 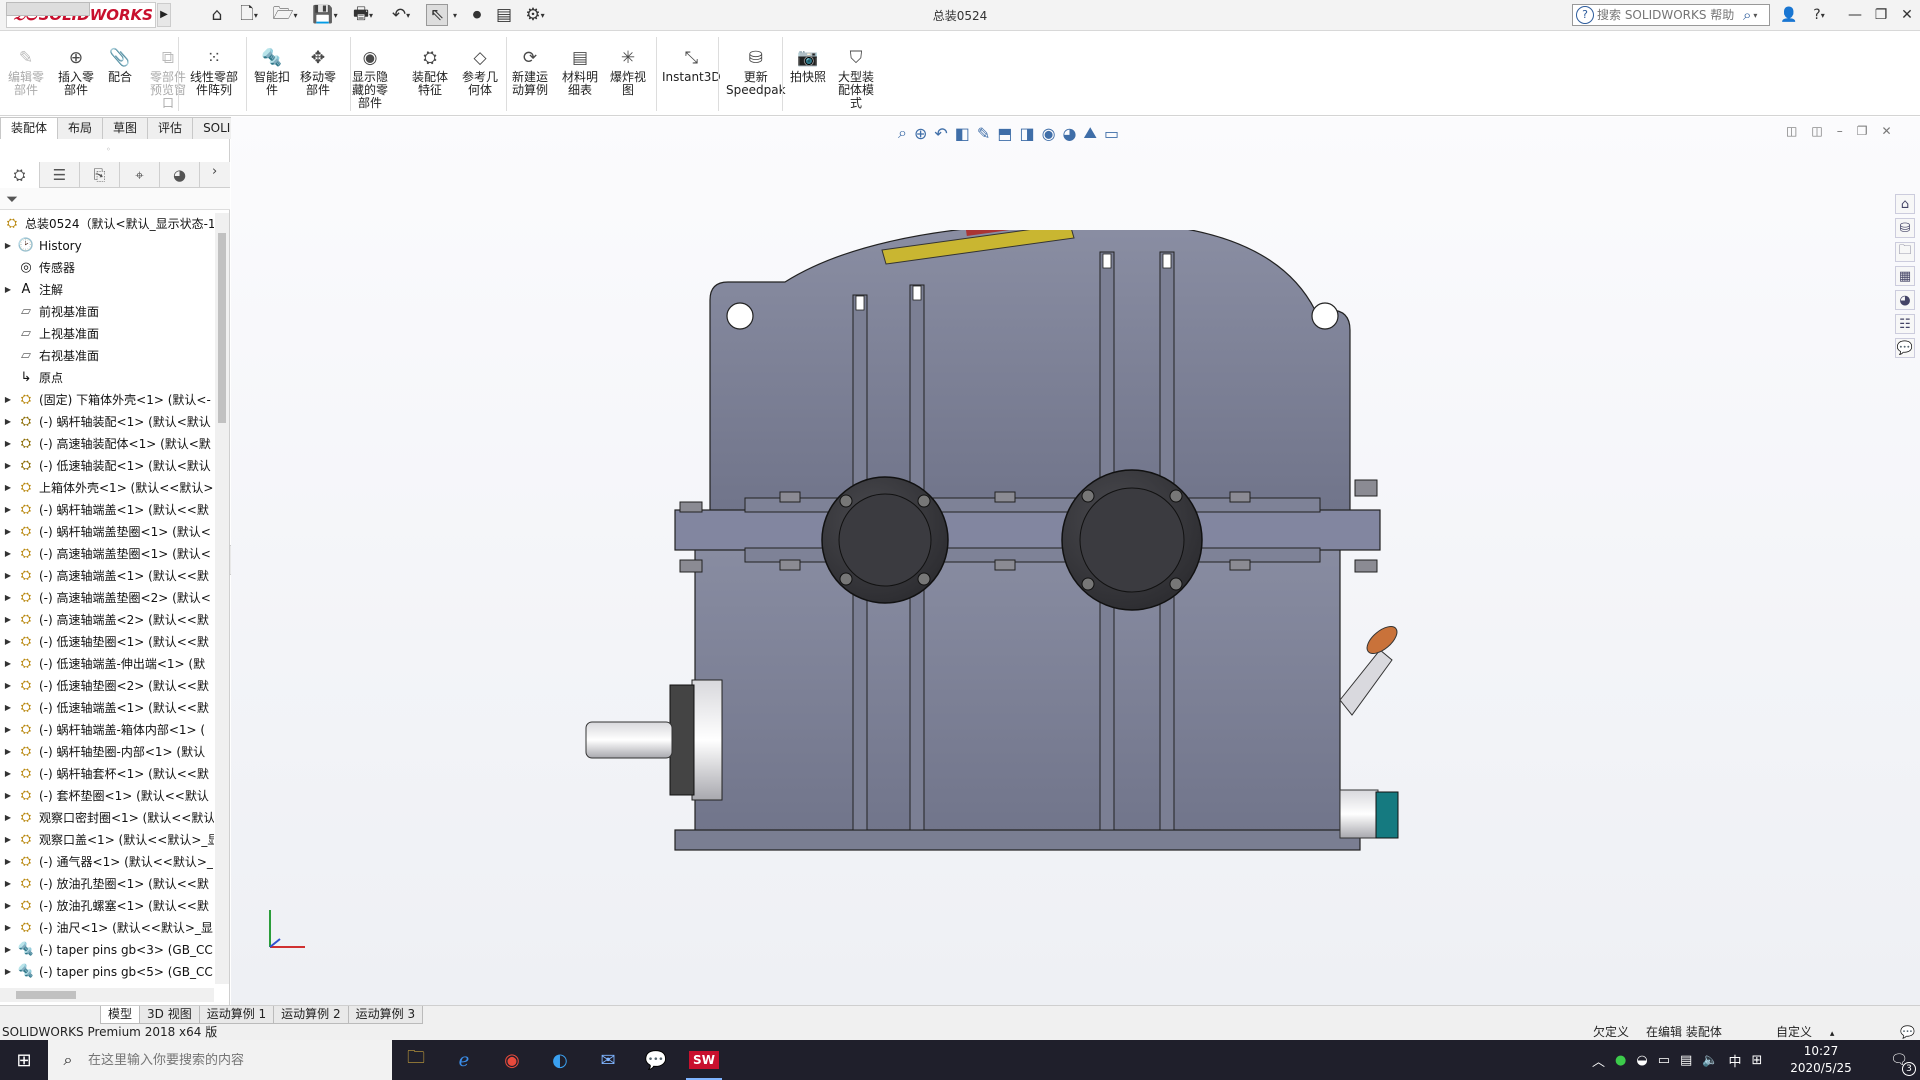 I want to click on display-manager-tab-icon: ◕, so click(x=180, y=175).